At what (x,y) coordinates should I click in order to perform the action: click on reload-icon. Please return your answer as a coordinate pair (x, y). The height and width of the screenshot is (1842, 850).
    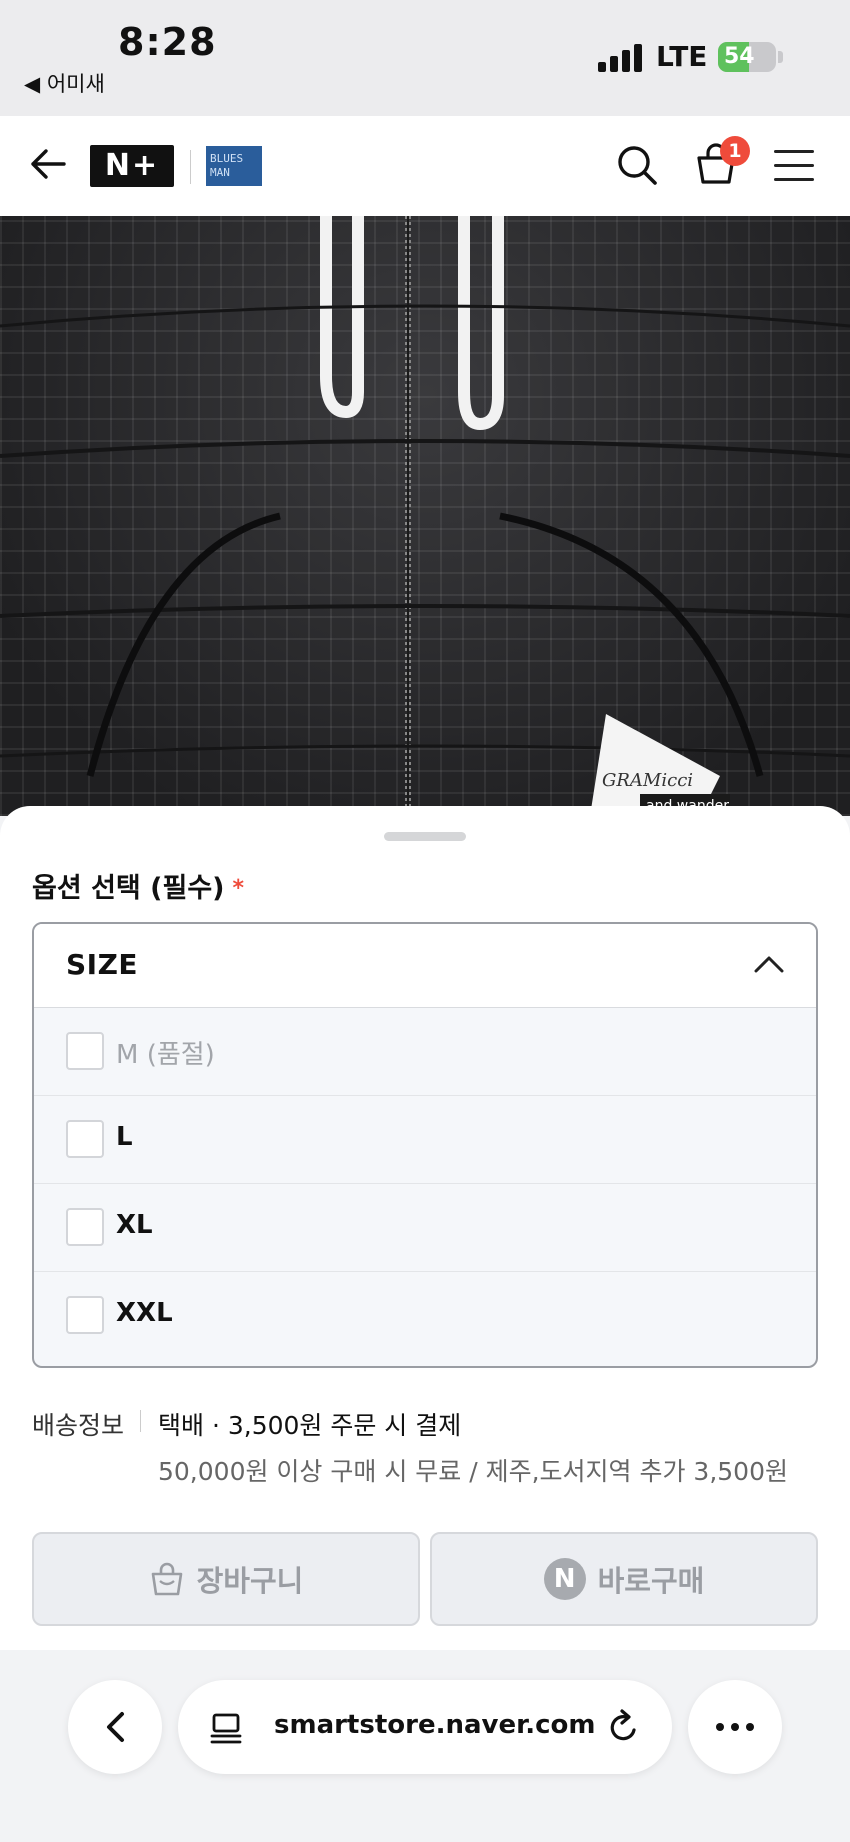
    Looking at the image, I should click on (624, 1727).